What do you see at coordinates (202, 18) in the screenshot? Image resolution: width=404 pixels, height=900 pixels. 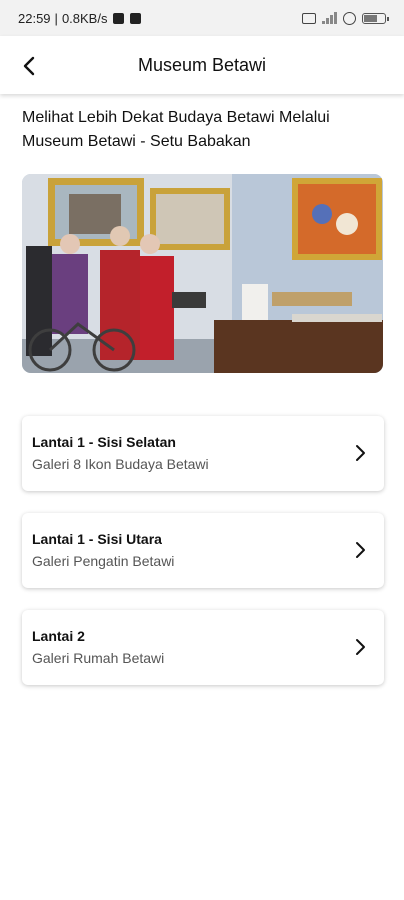 I see `status-bar: 22:59 | 0.8KB/s` at bounding box center [202, 18].